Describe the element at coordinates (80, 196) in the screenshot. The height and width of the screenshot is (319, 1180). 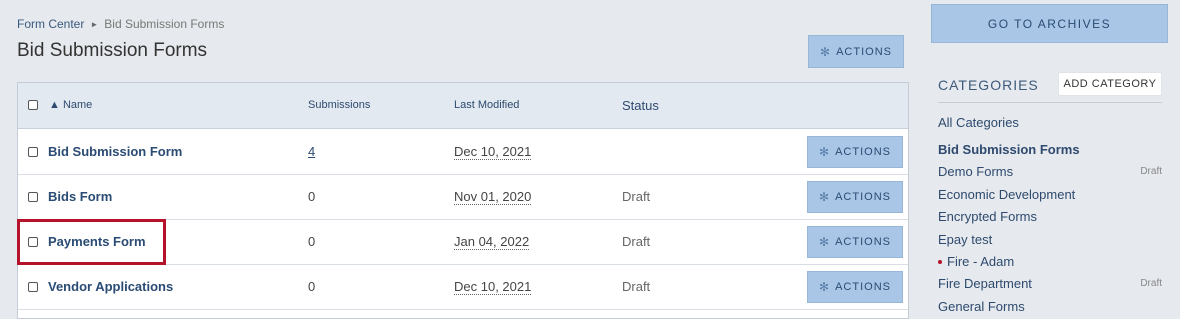
I see `form-name-link: Bids Form` at that location.